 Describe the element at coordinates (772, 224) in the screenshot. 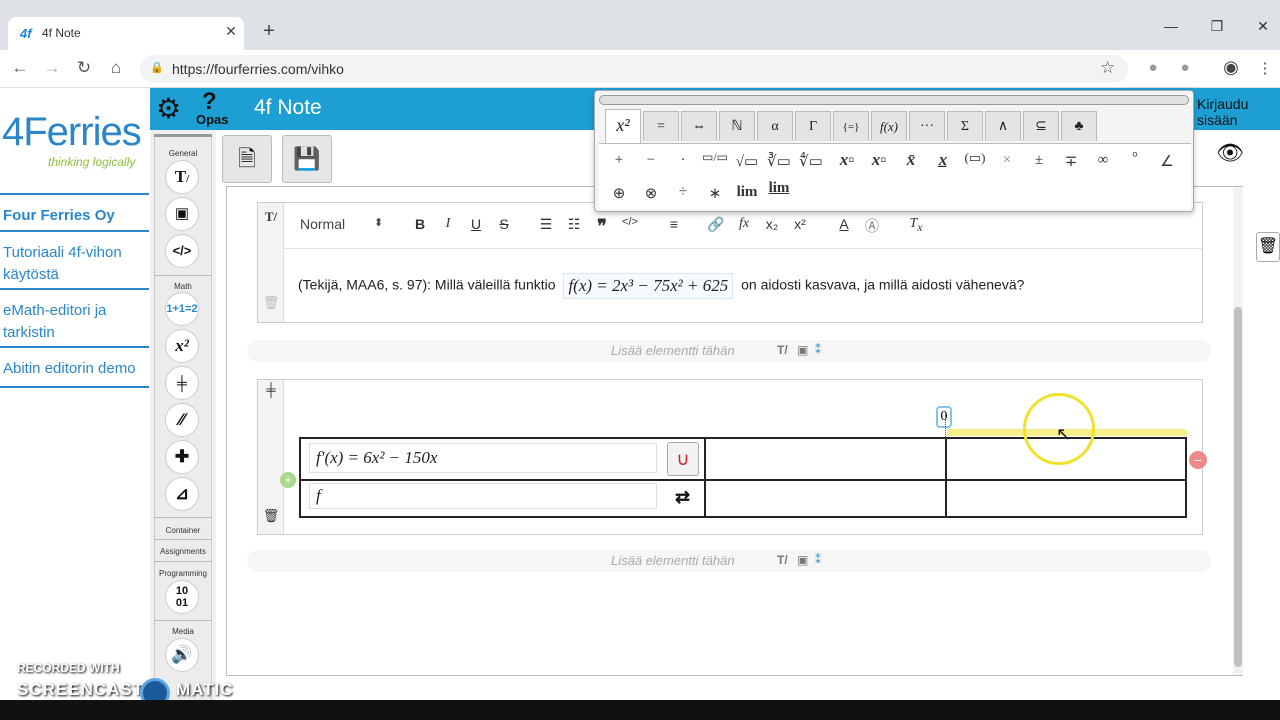

I see `subscript-icon: x₂` at that location.